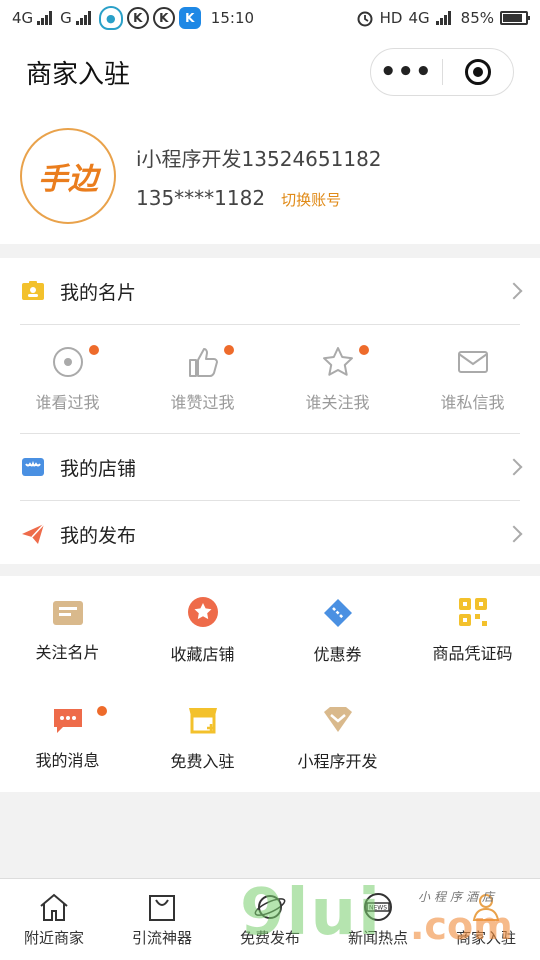 The image size is (540, 960). I want to click on tab-label: 商家入驻, so click(485, 938).